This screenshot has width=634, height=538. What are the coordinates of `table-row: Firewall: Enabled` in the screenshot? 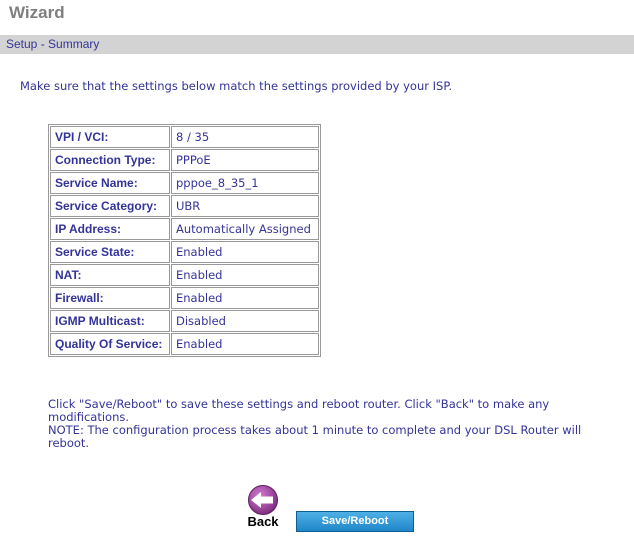 It's located at (184, 298).